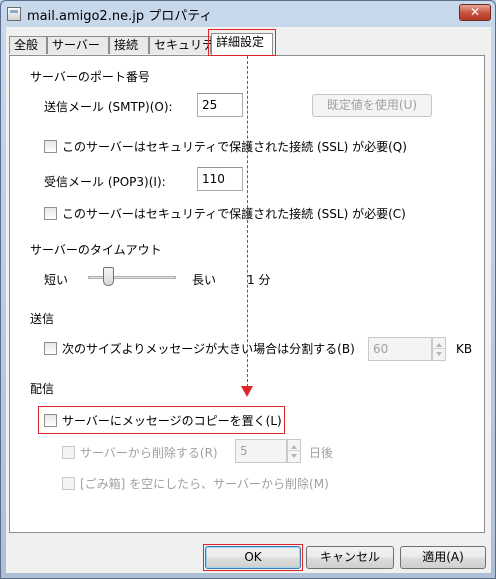  I want to click on annotation-box-ok, so click(253, 557).